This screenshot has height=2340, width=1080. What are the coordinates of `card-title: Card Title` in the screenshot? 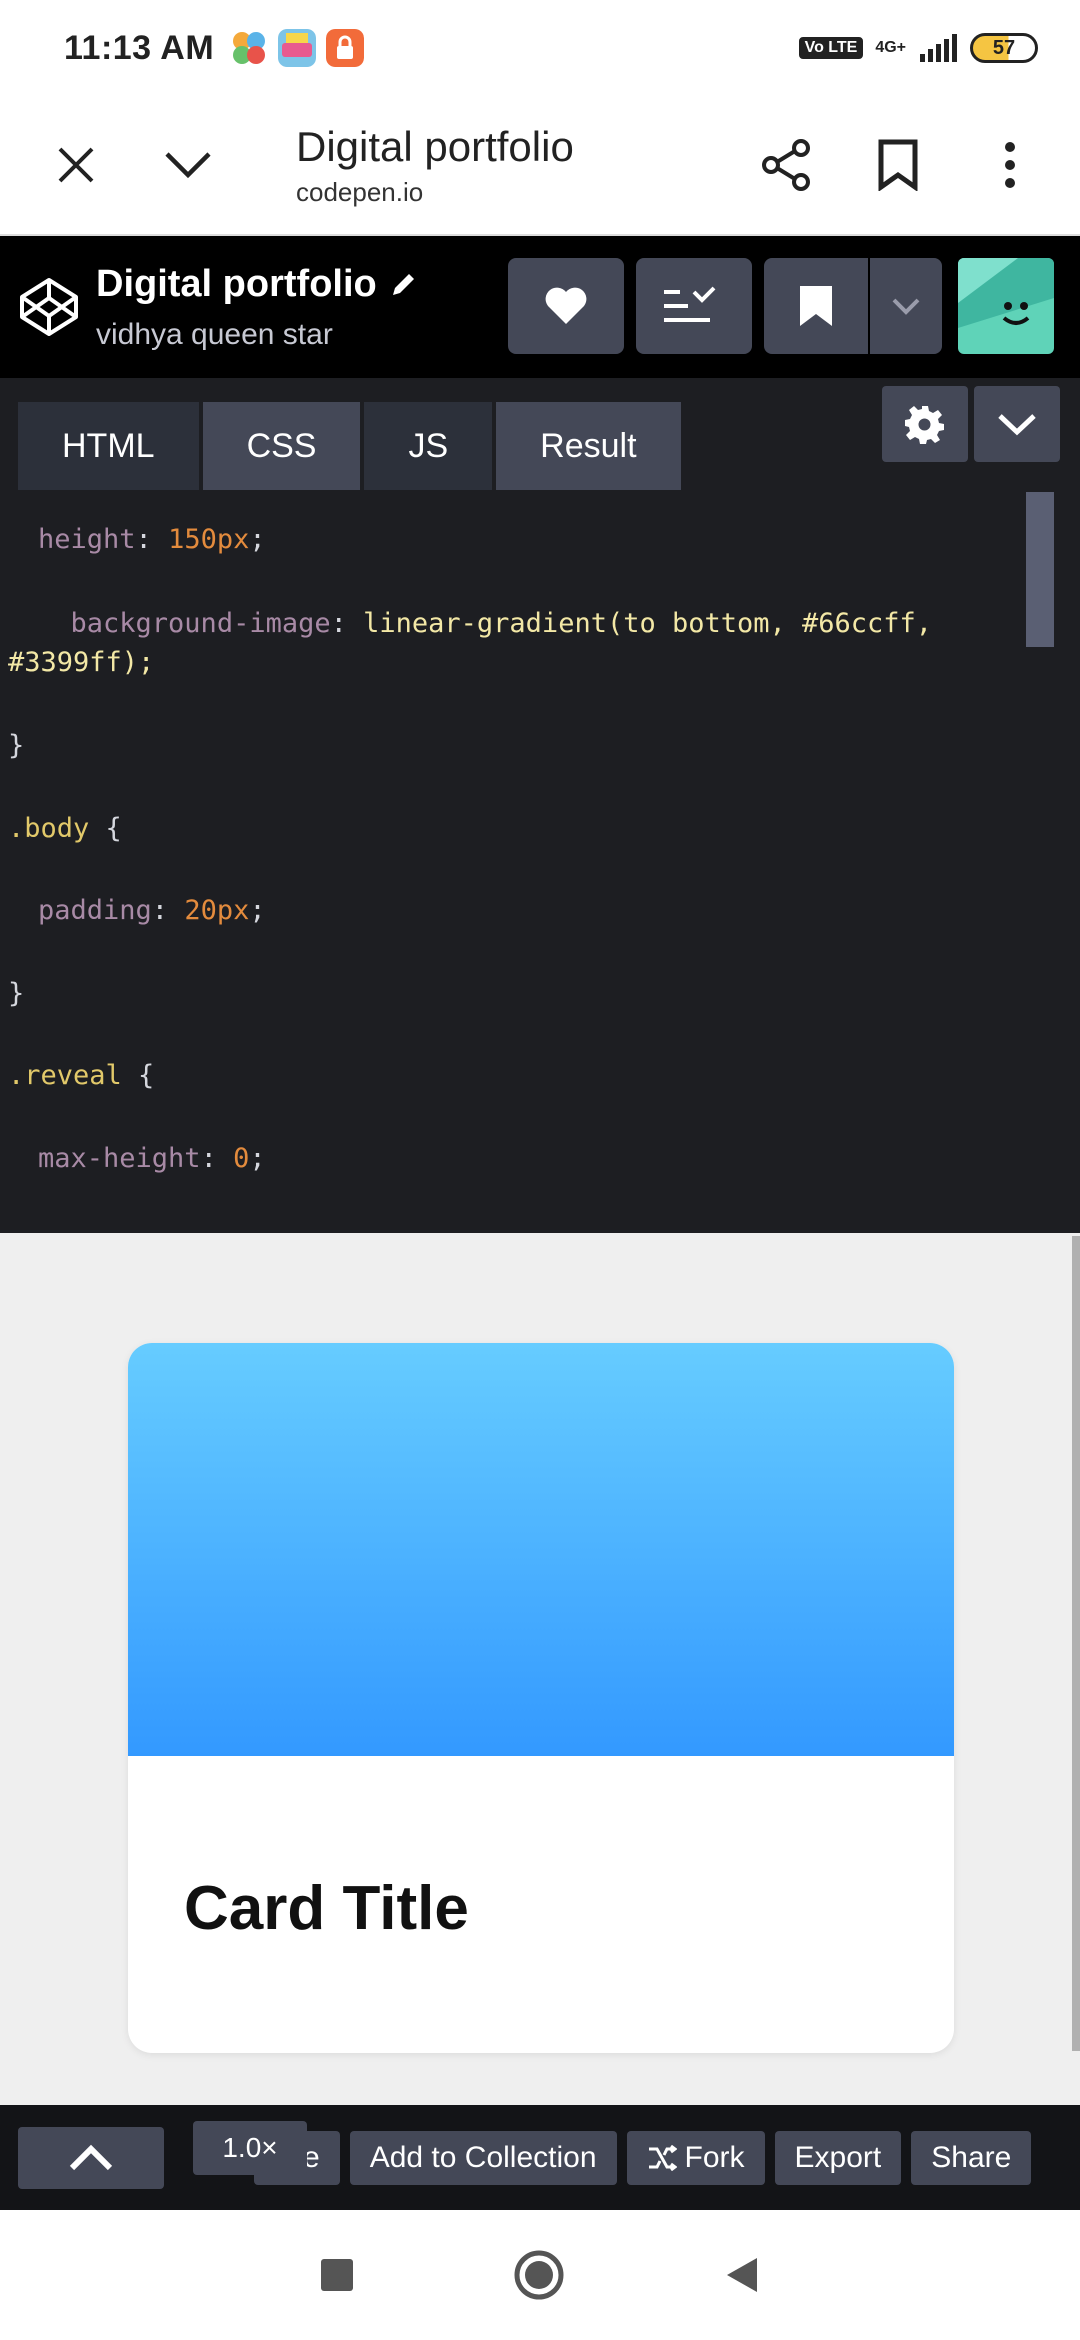 It's located at (326, 1908).